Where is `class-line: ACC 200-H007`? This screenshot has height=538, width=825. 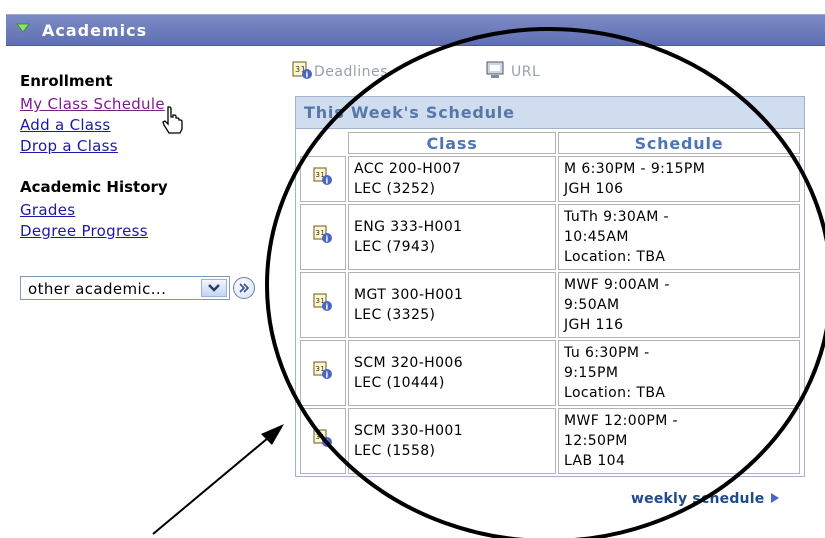 class-line: ACC 200-H007 is located at coordinates (408, 169).